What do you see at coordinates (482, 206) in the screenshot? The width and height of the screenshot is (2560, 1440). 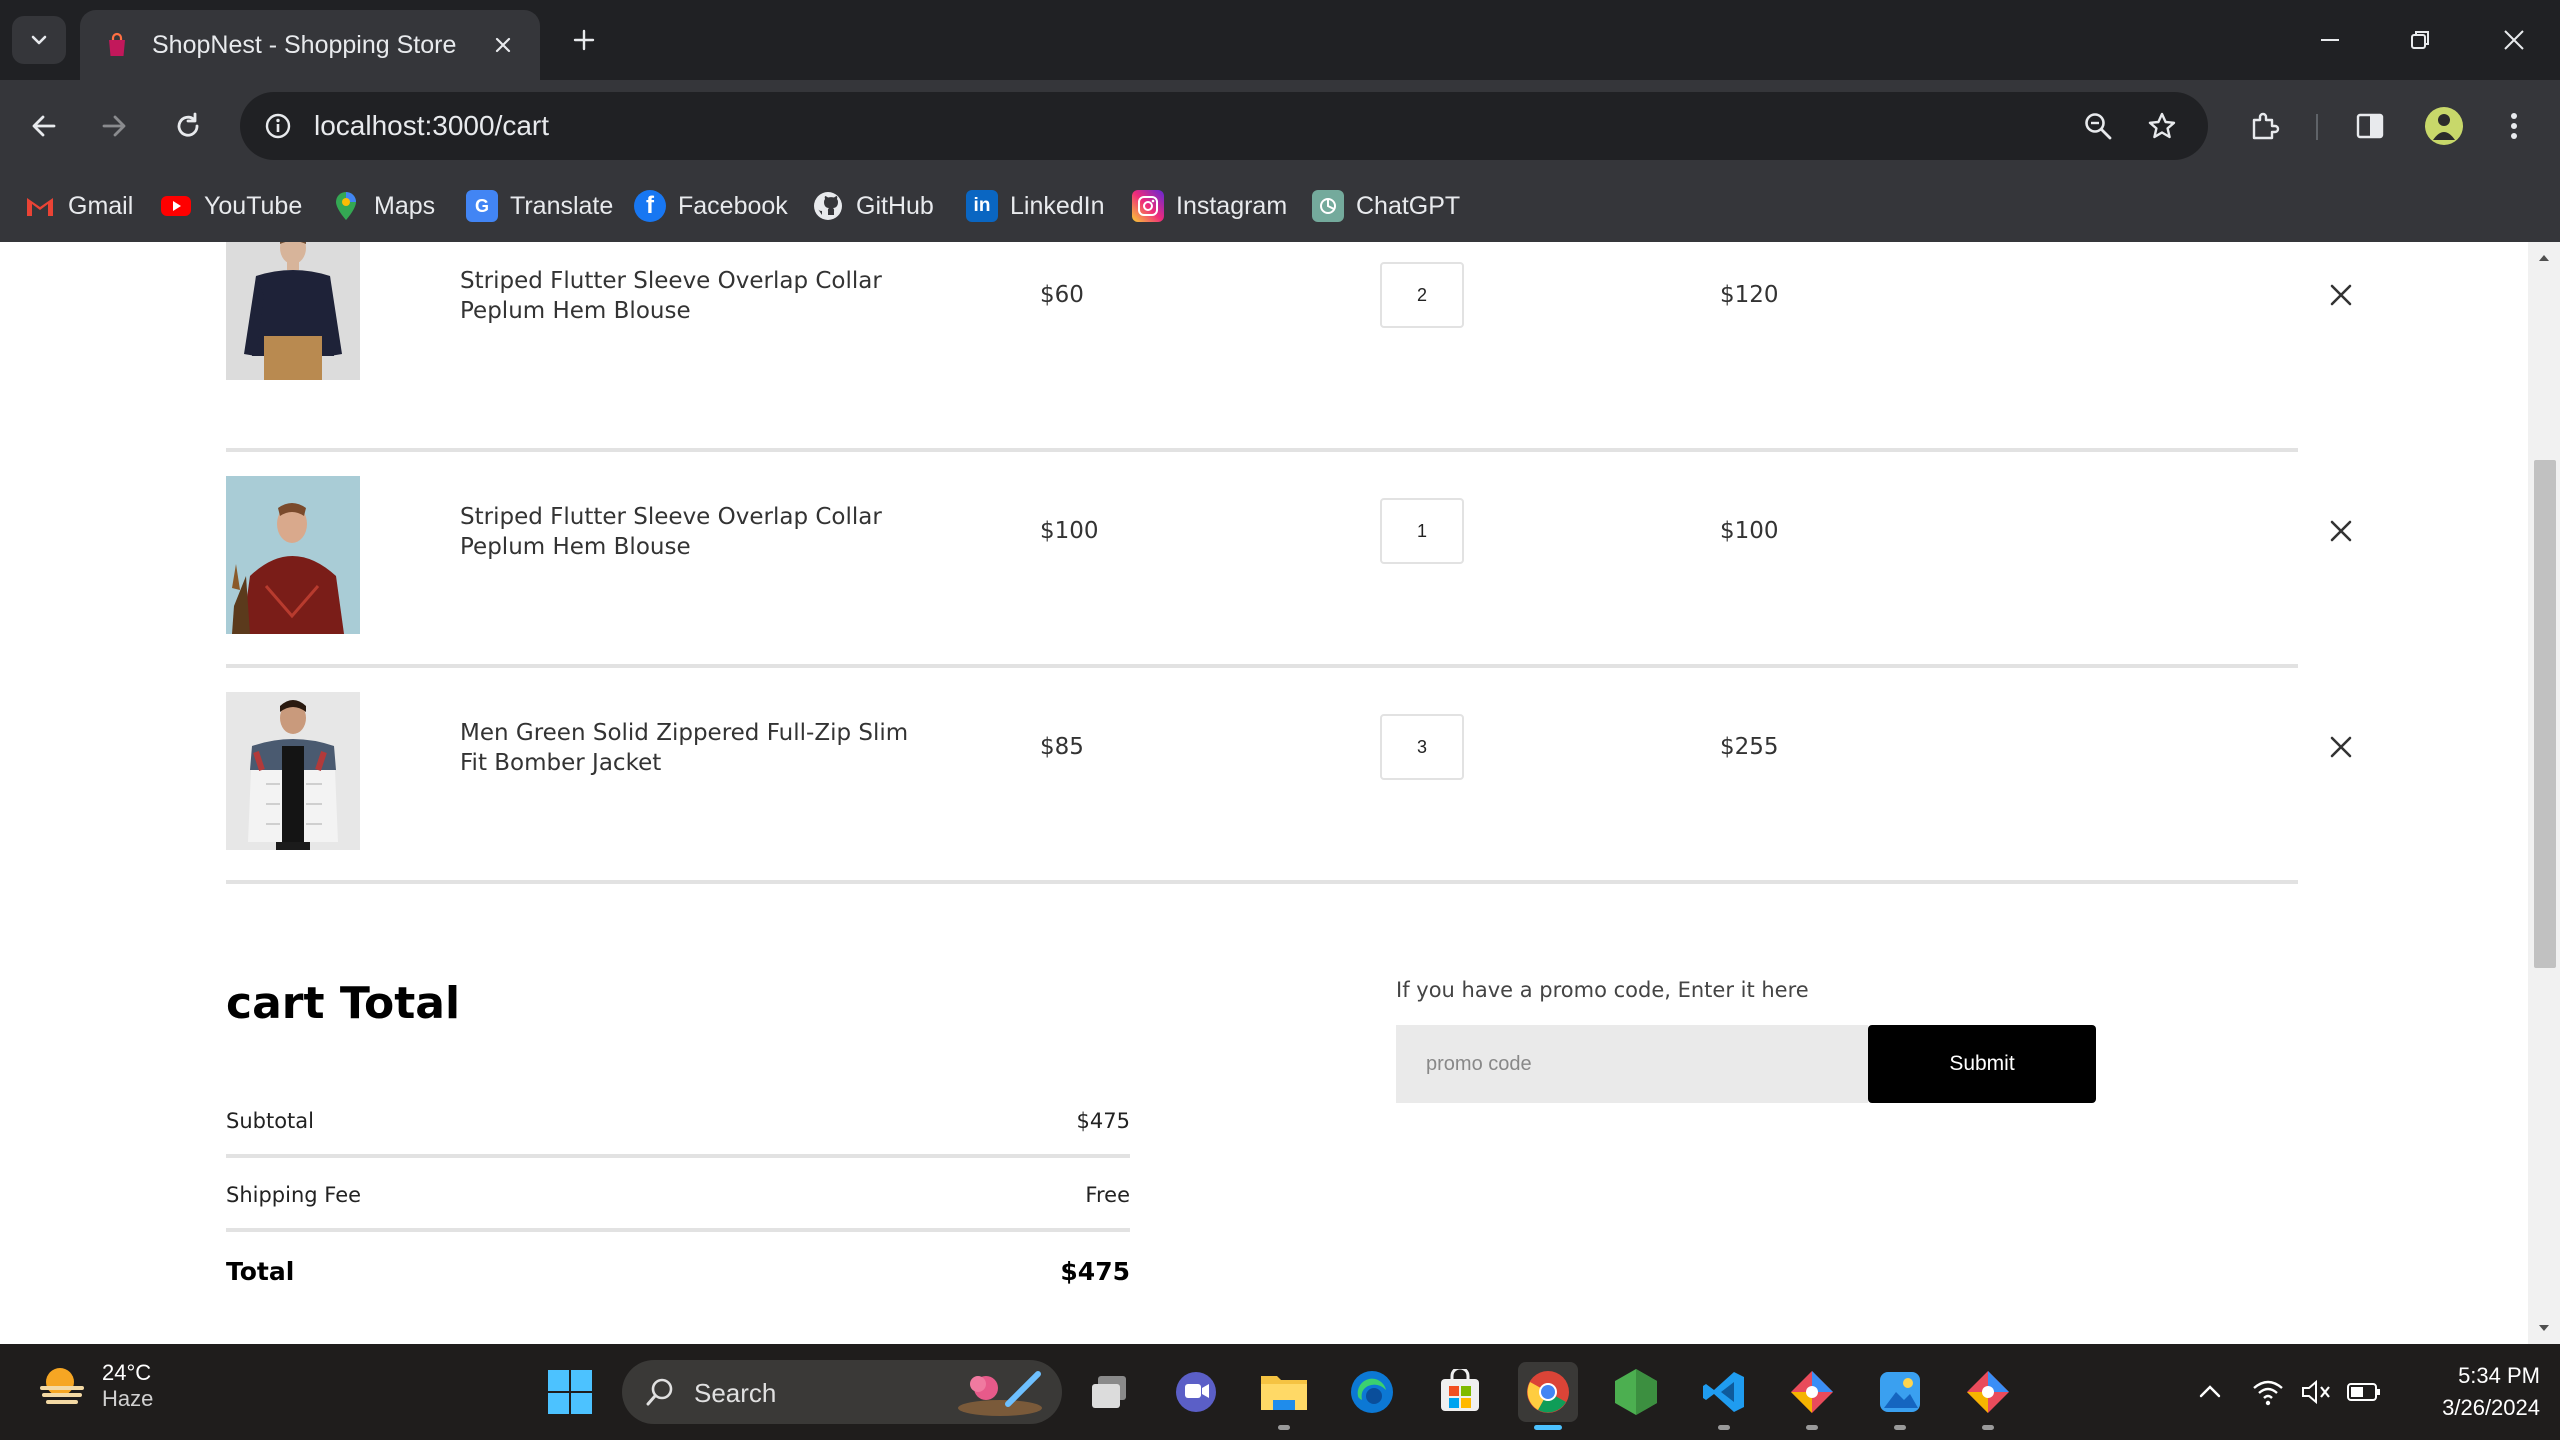 I see `translate-icon: G` at bounding box center [482, 206].